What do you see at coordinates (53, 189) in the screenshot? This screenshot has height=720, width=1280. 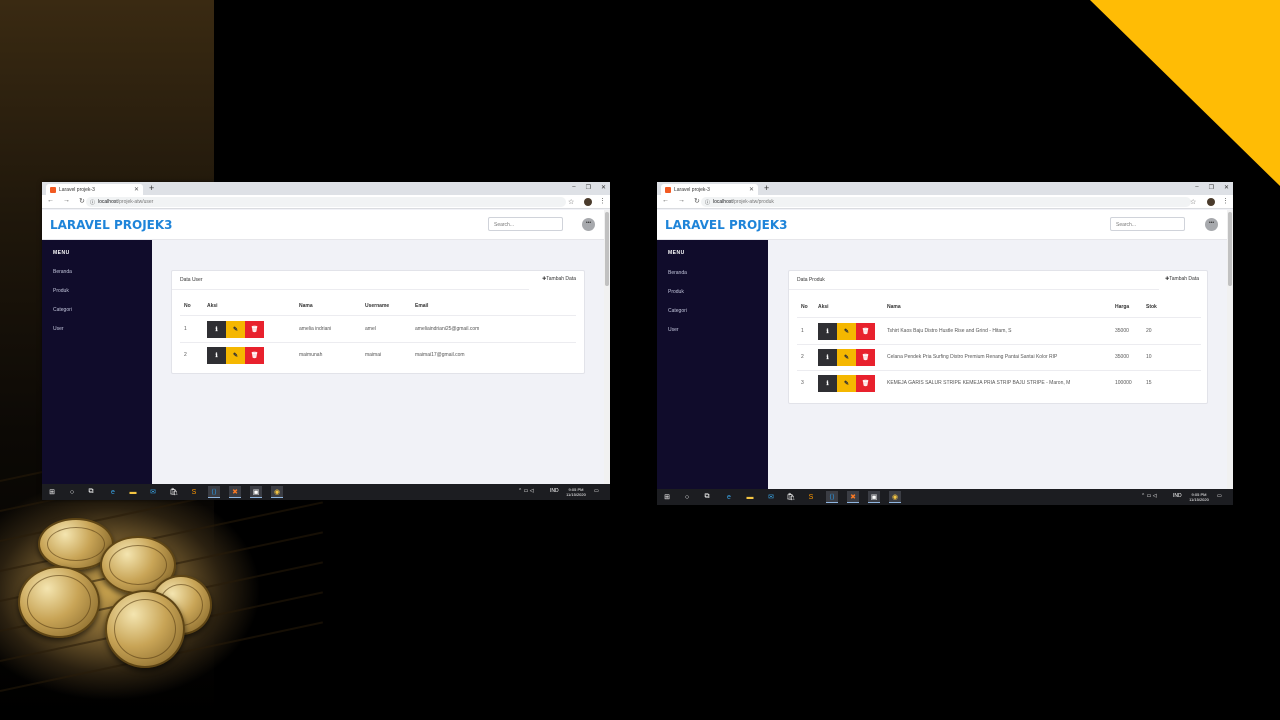 I see `laravel-favicon-icon` at bounding box center [53, 189].